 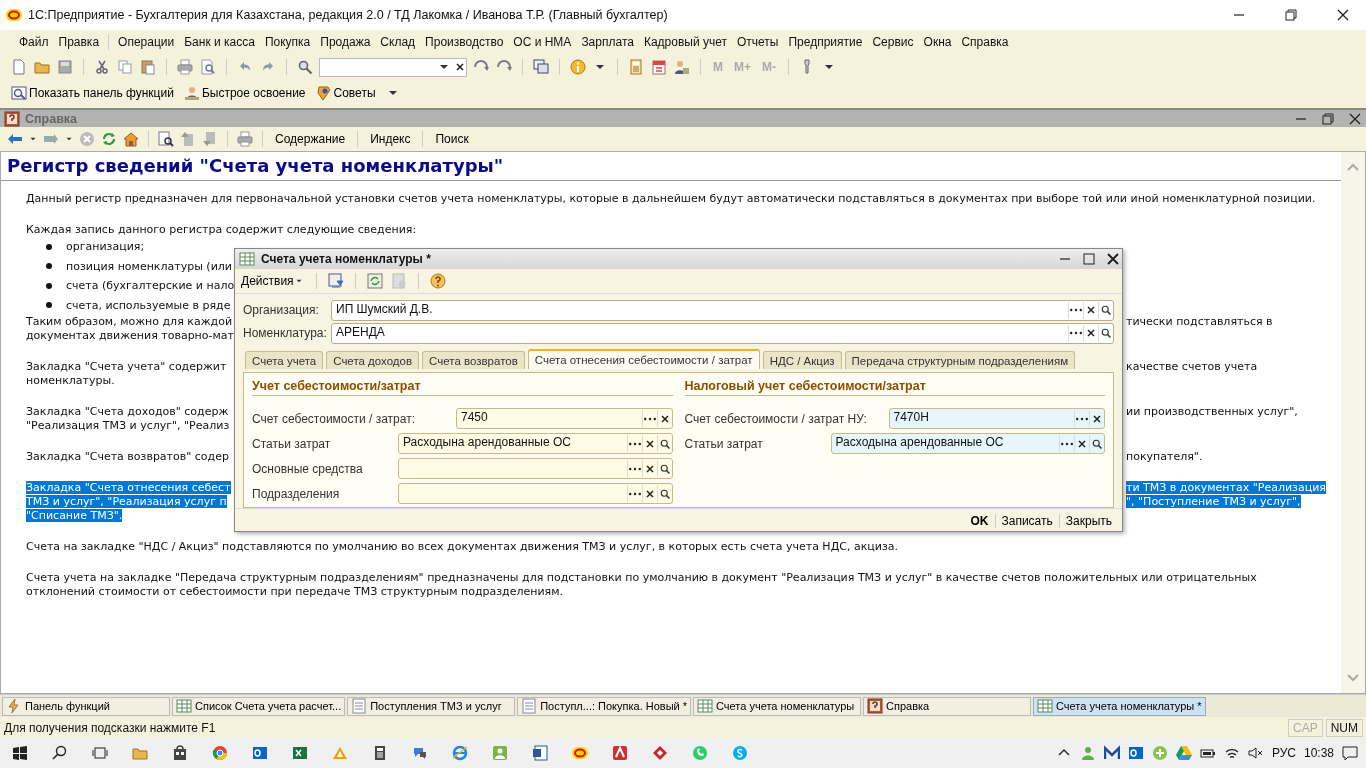 I want to click on paste-button, so click(x=148, y=67).